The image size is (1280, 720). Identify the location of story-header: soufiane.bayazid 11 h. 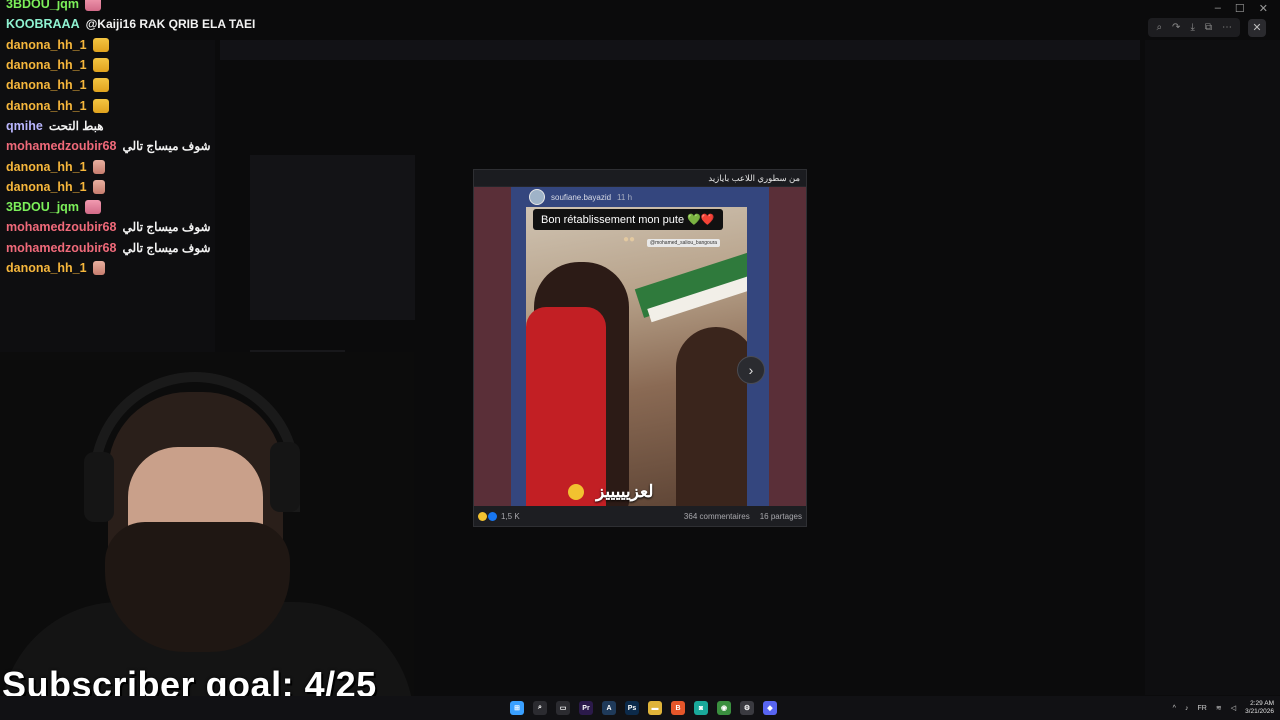
(580, 197).